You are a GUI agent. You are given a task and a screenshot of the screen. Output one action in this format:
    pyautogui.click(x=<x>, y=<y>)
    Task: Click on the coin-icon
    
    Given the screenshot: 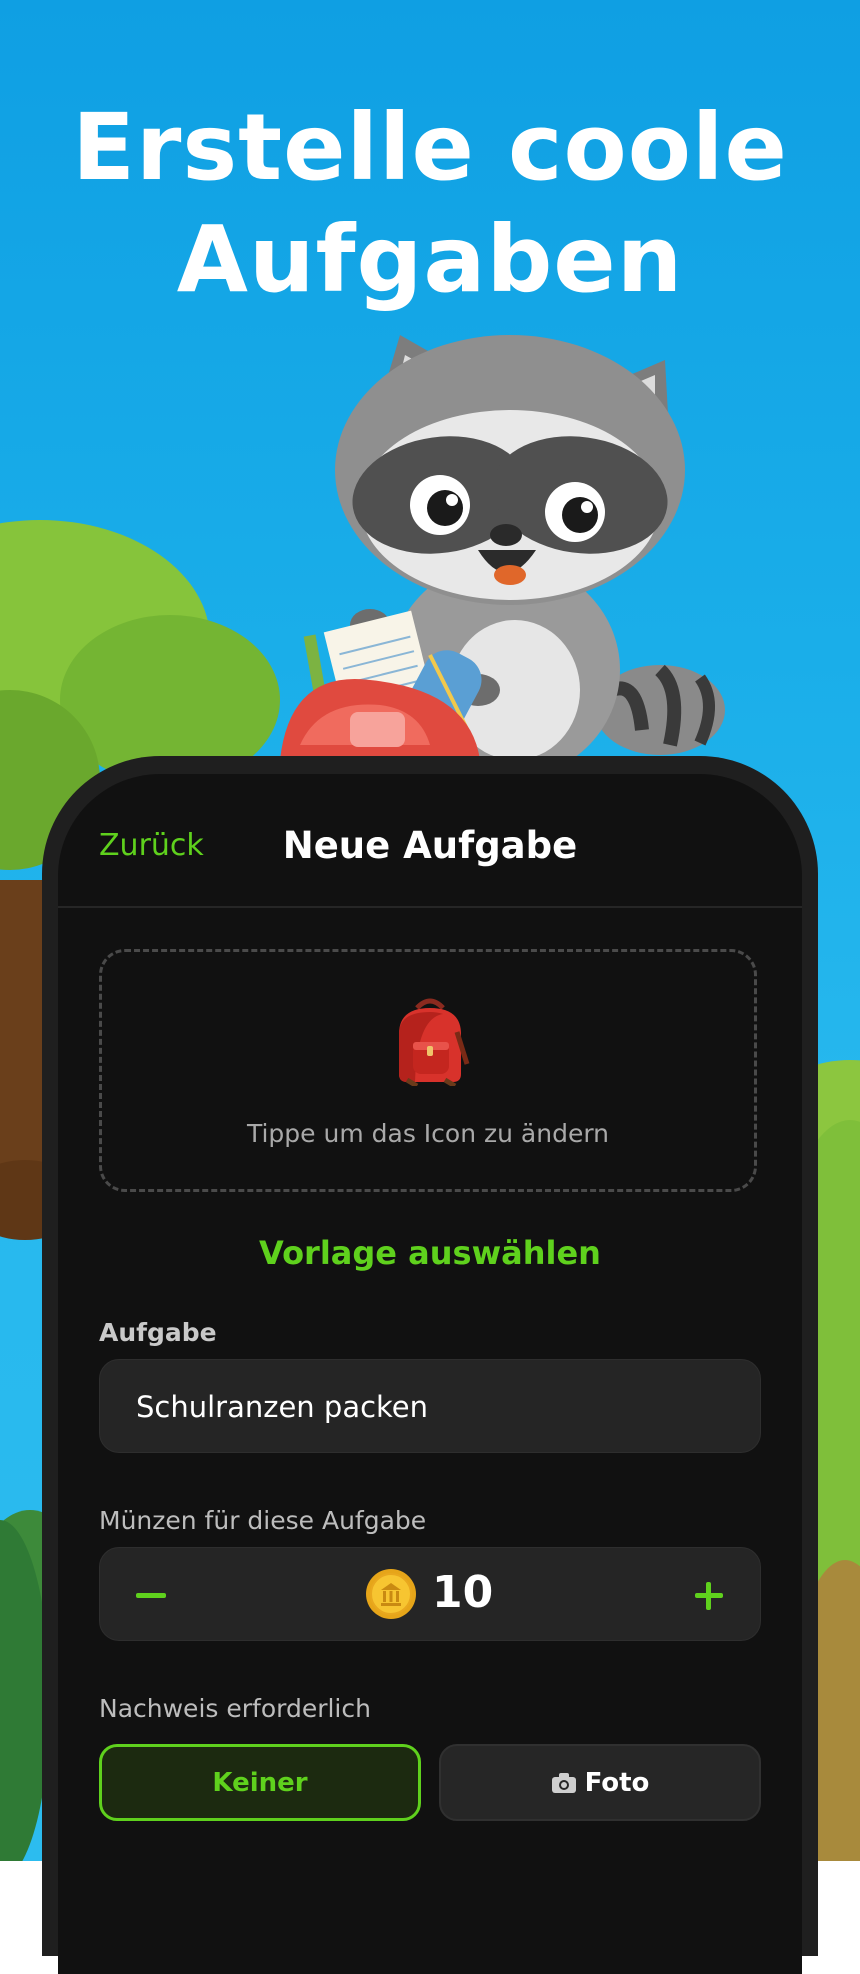 What is the action you would take?
    pyautogui.click(x=391, y=1594)
    